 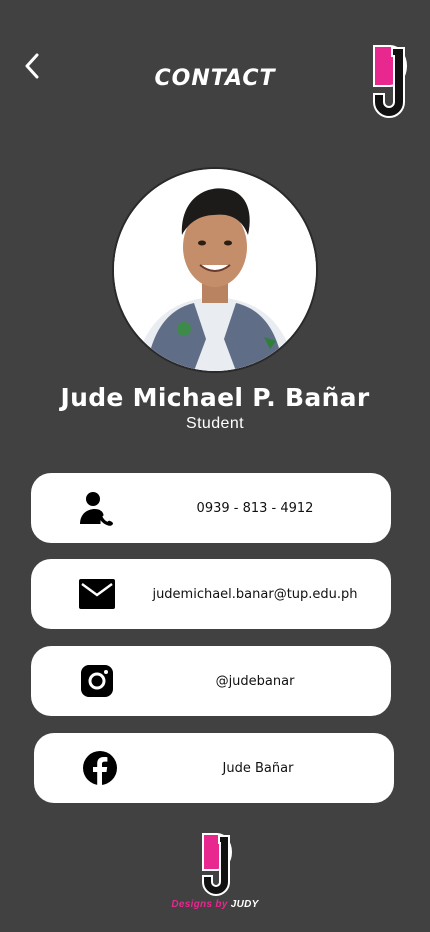 I want to click on facebook-icon, so click(x=100, y=768).